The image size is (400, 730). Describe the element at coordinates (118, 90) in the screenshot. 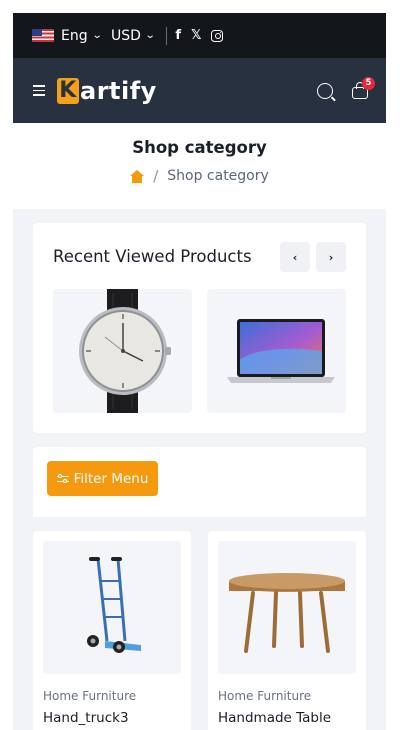

I see `logo-text: artify` at that location.